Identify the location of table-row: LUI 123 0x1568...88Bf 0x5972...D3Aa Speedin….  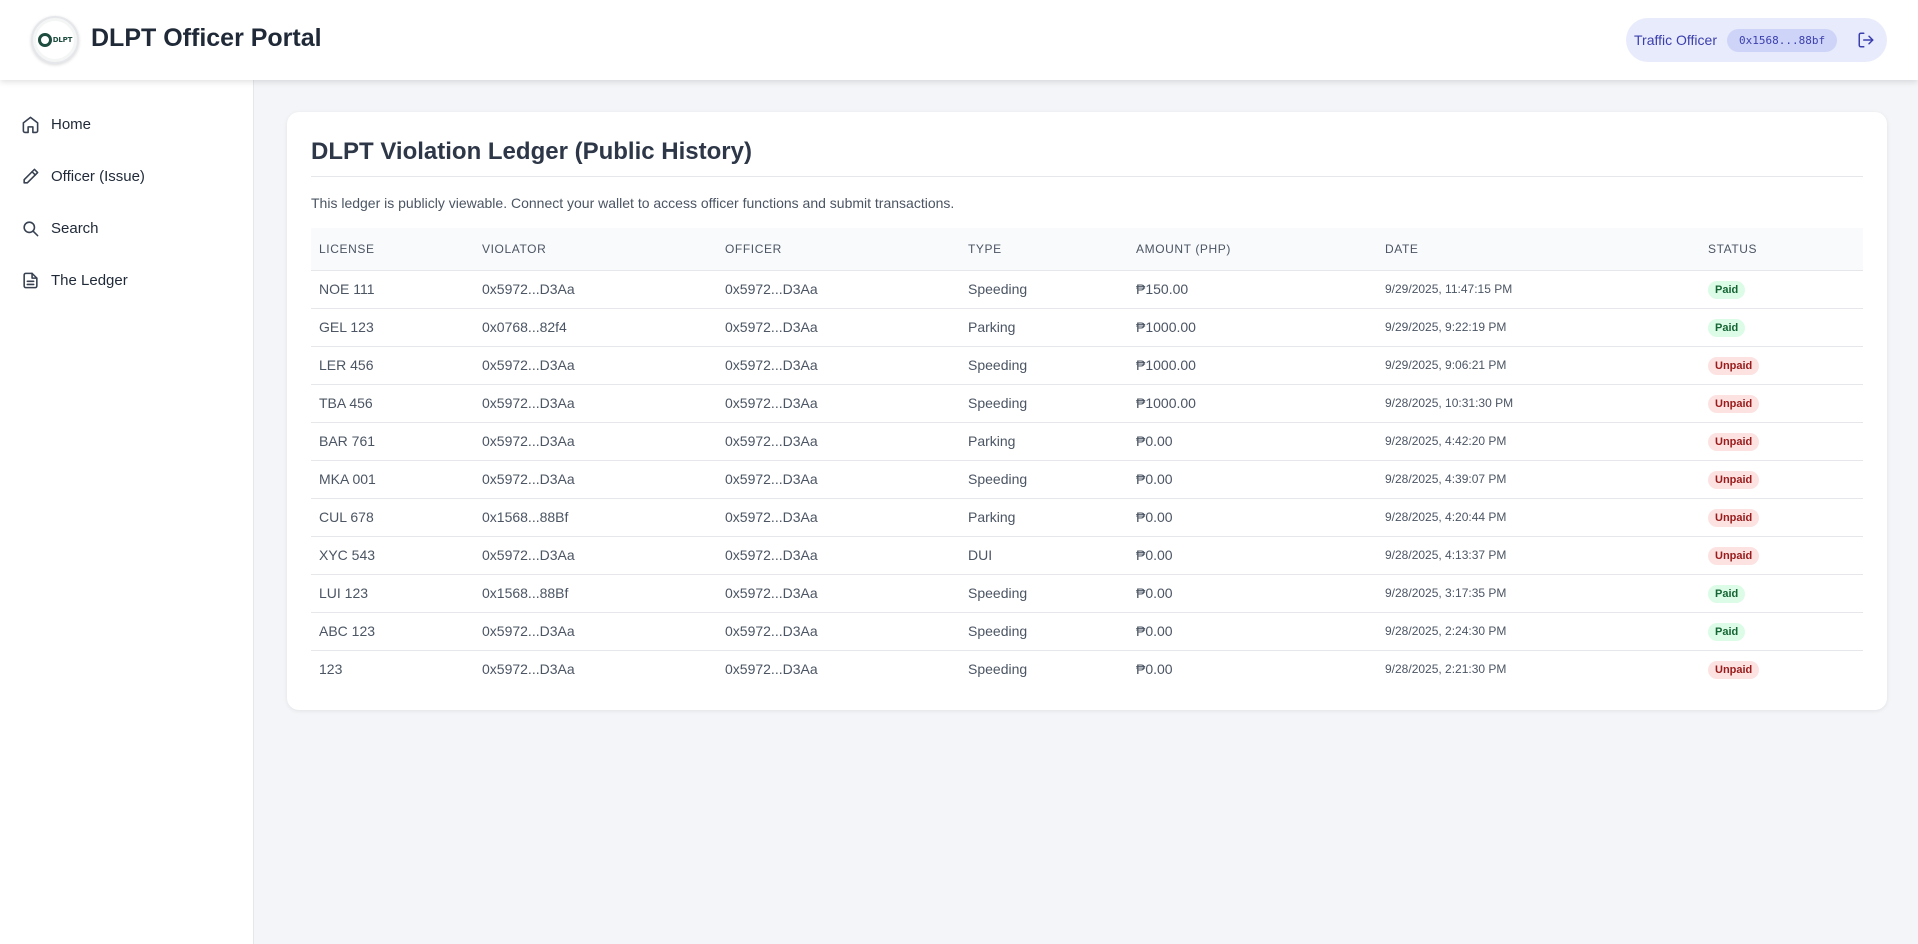
(1087, 593).